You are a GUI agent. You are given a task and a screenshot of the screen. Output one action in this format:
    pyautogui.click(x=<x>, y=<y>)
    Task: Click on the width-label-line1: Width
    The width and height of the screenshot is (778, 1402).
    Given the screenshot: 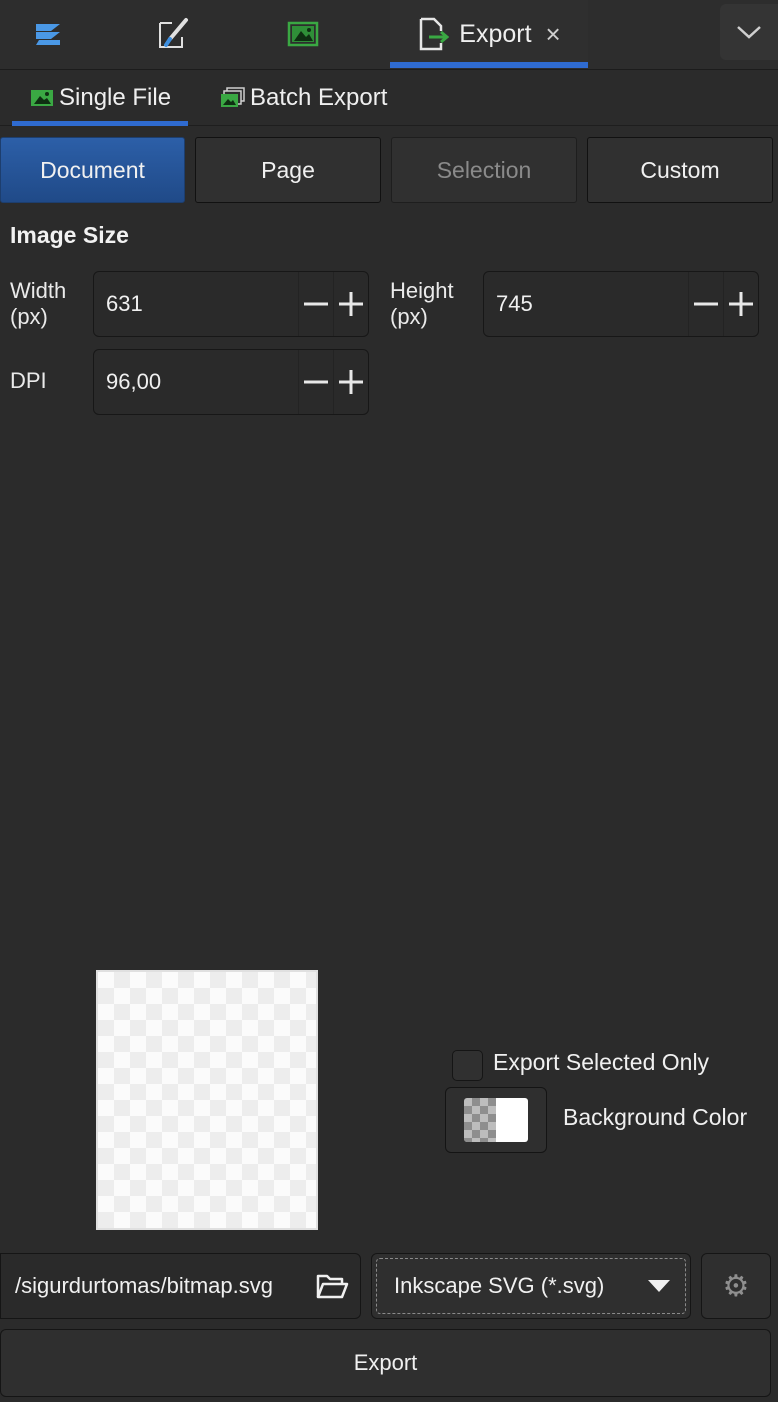 What is the action you would take?
    pyautogui.click(x=38, y=290)
    